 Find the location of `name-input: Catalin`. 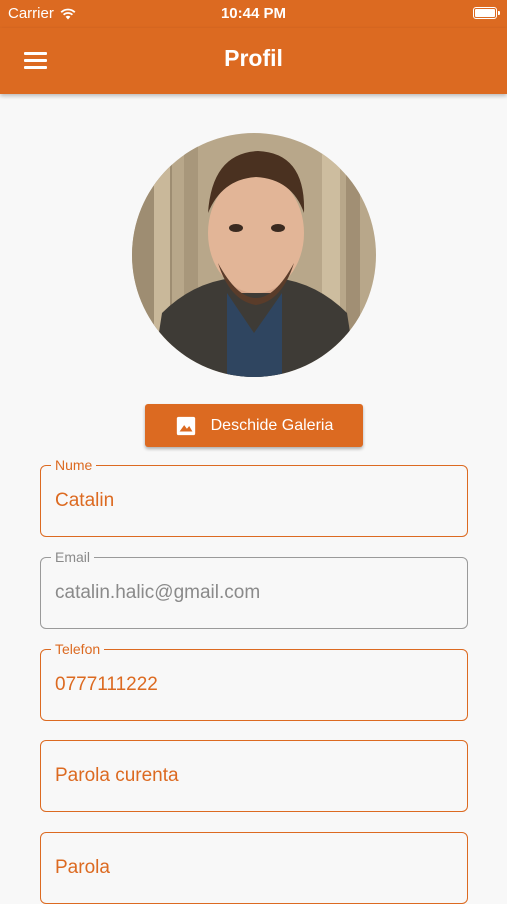

name-input: Catalin is located at coordinates (84, 501).